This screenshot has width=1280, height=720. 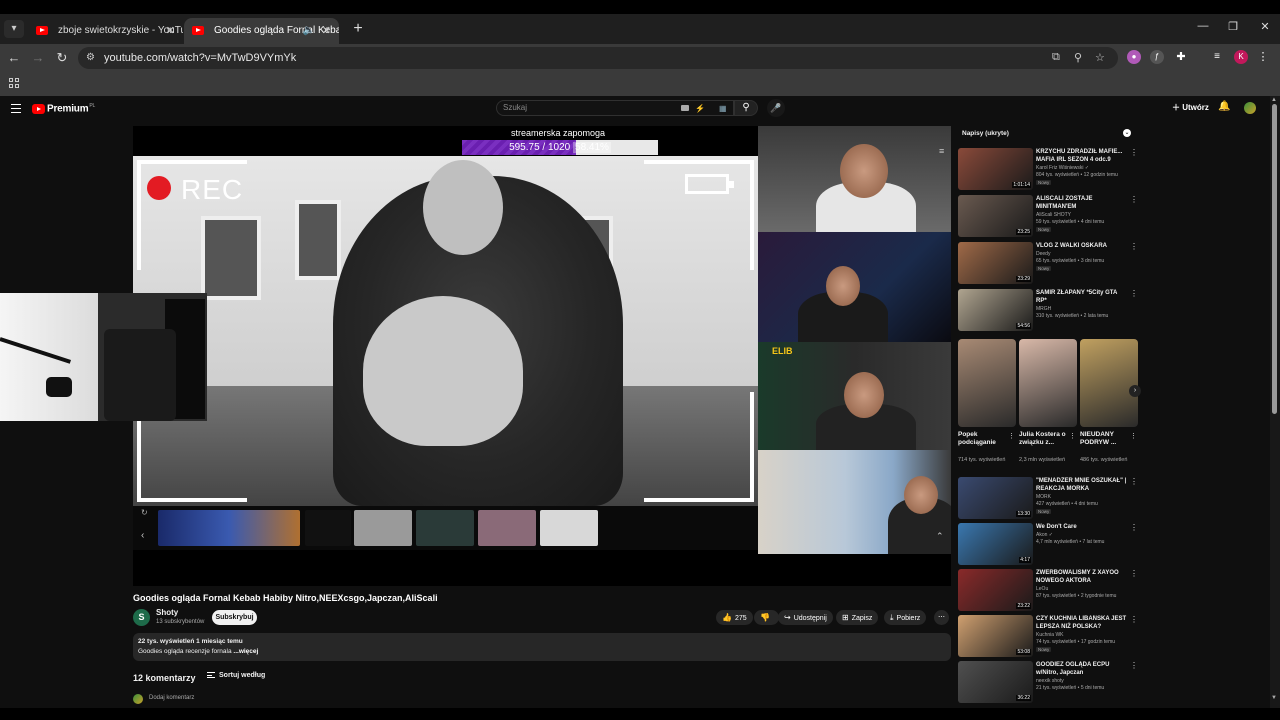 What do you see at coordinates (38, 109) in the screenshot?
I see `youtube-logo-icon` at bounding box center [38, 109].